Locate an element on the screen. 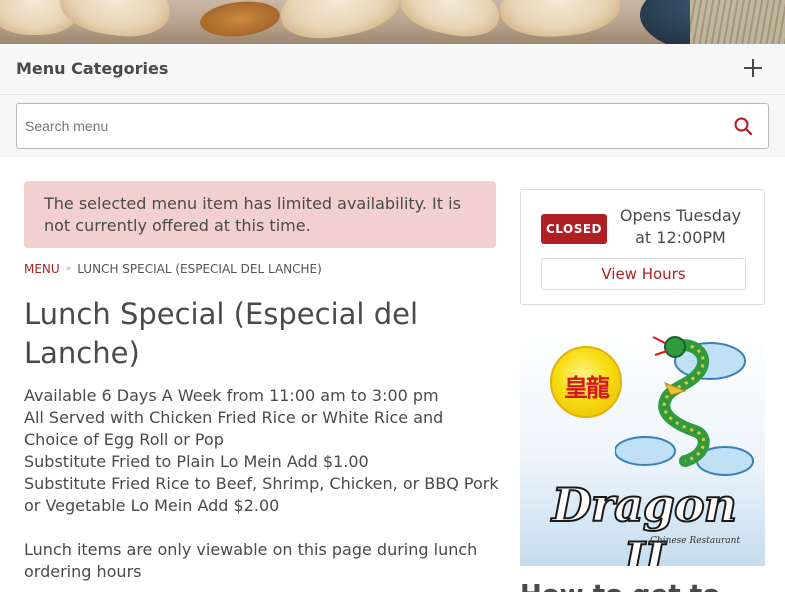 This screenshot has height=592, width=785. logo-chinese-text: 皇龍 is located at coordinates (587, 388).